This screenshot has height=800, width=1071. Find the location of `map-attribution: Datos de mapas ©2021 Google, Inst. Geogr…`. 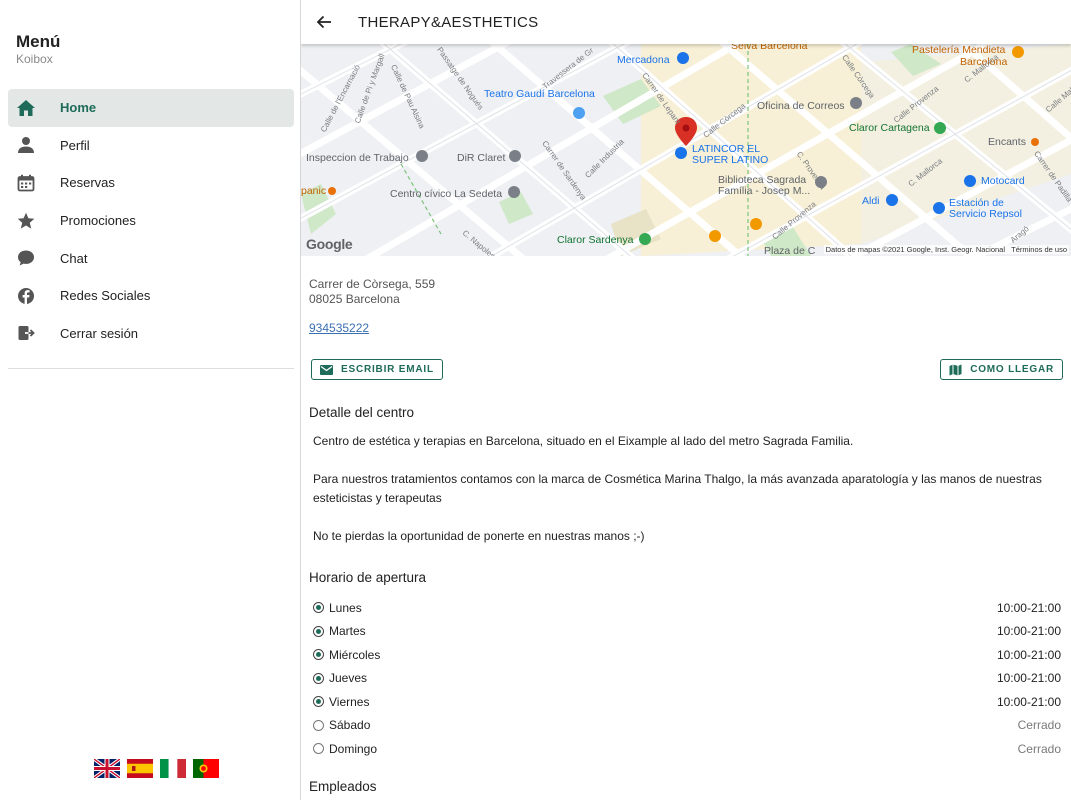

map-attribution: Datos de mapas ©2021 Google, Inst. Geogr… is located at coordinates (946, 249).